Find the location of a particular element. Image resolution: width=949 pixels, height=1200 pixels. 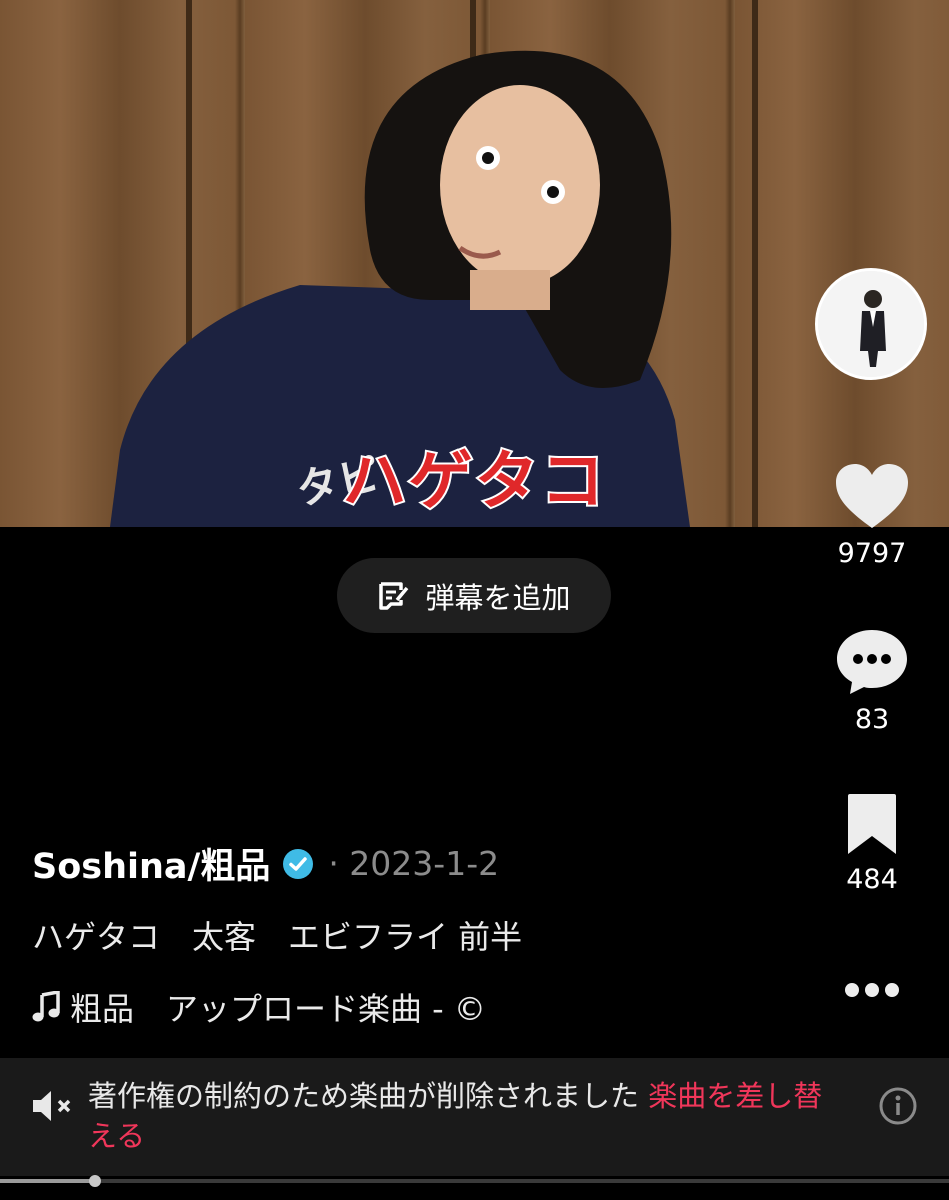

save-button: 484 is located at coordinates (872, 843).